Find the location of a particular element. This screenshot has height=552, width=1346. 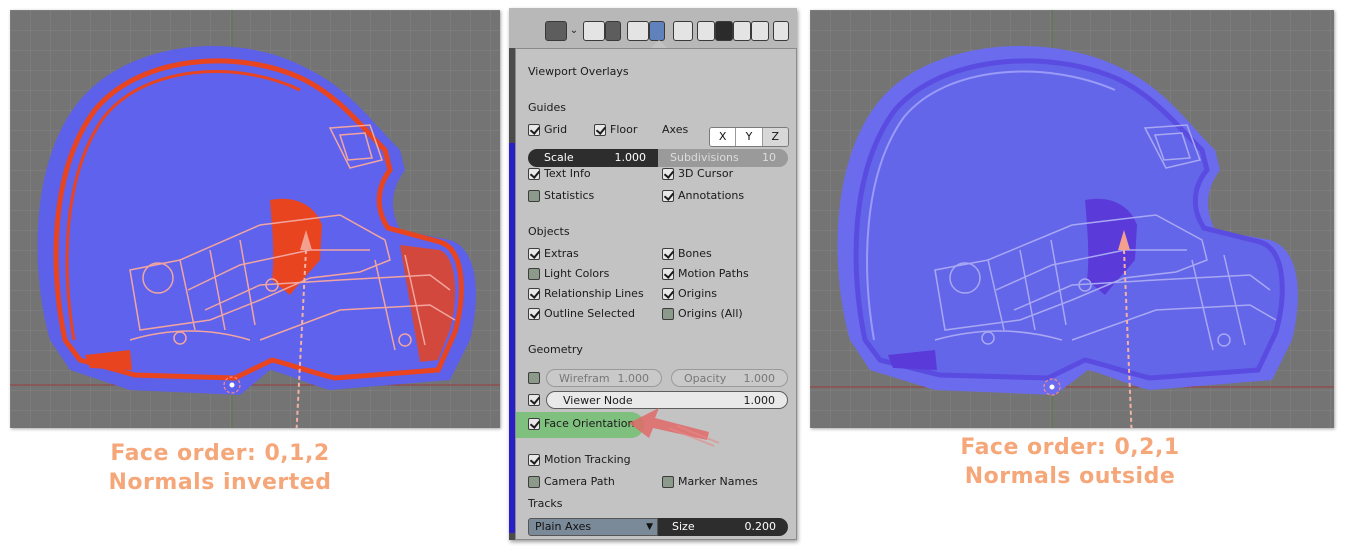

origins-all-checkbox: Origins (All) is located at coordinates (702, 313).